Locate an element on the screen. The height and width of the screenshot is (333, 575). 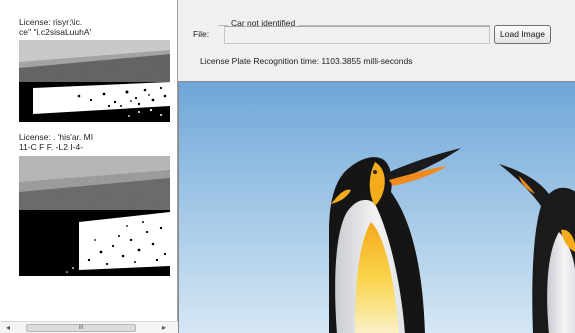
scroll-right-arrow-icon: ▸ is located at coordinates (164, 328).